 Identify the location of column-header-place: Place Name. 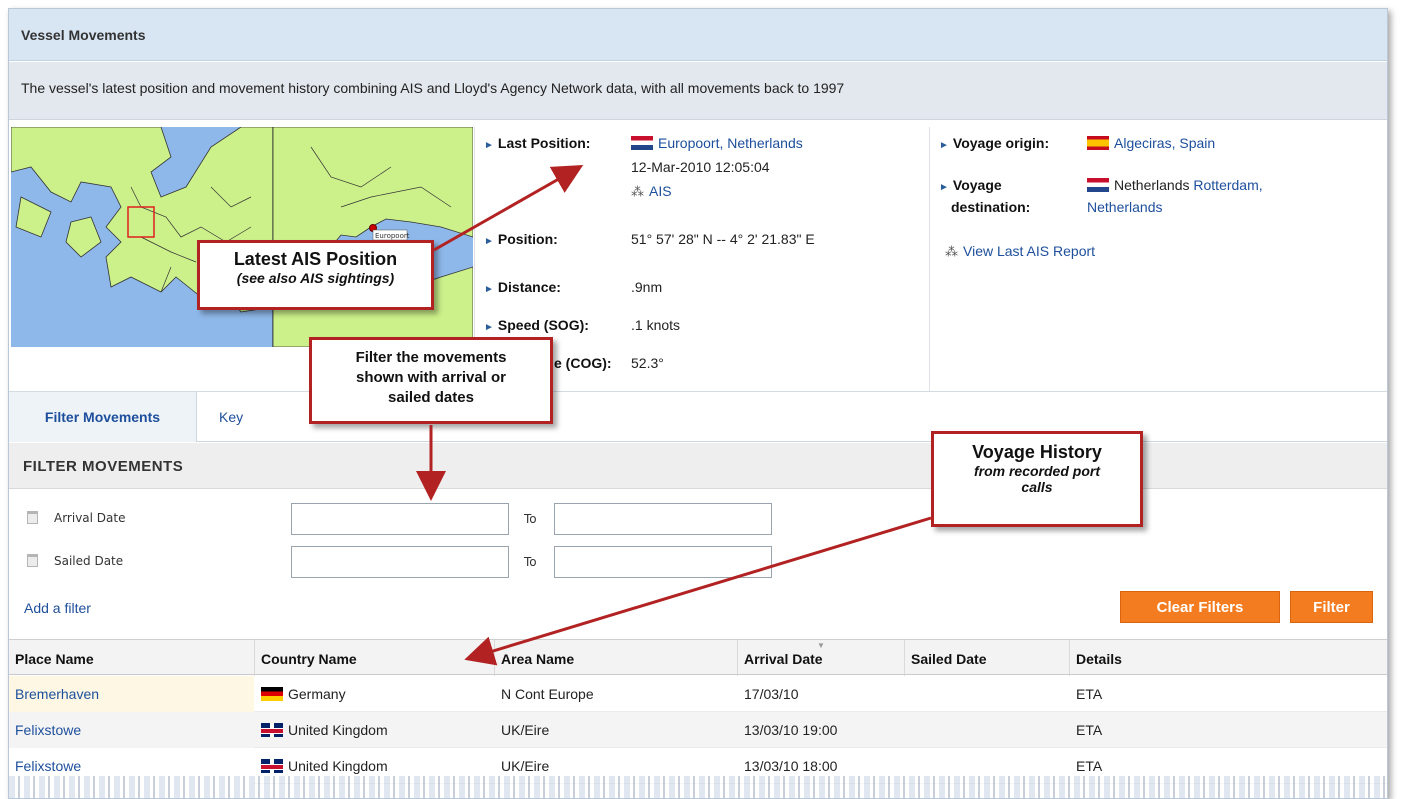
(54, 659).